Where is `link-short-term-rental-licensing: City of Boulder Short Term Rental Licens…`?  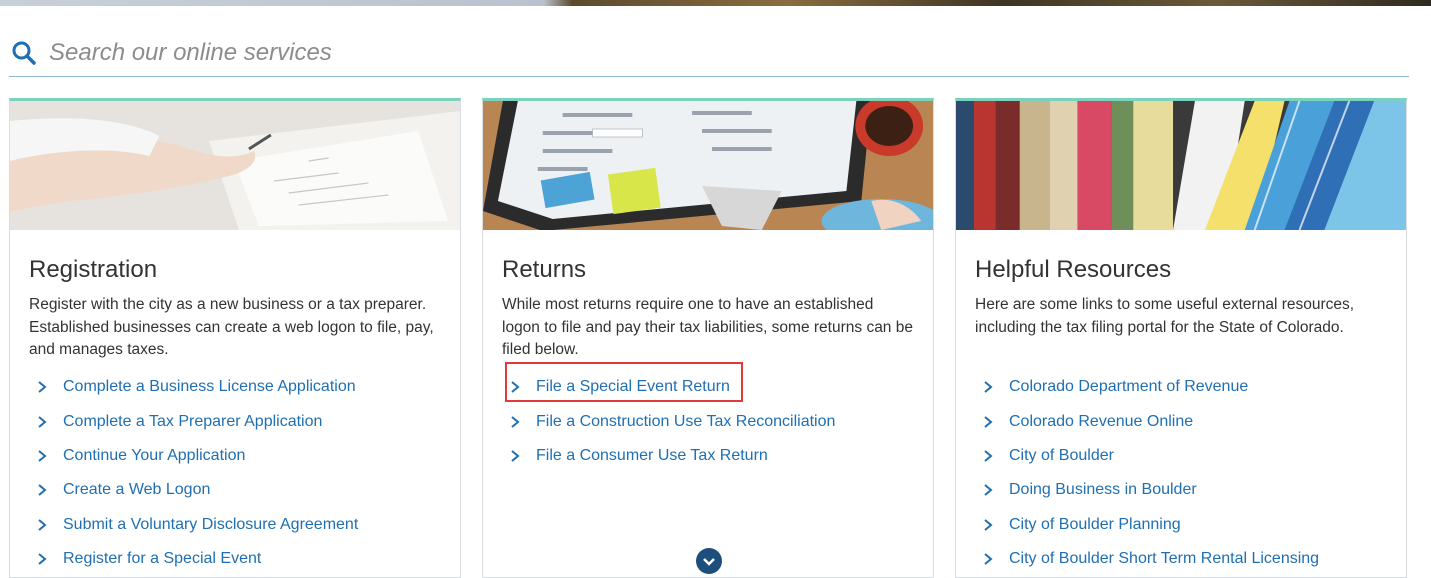 link-short-term-rental-licensing: City of Boulder Short Term Rental Licens… is located at coordinates (1164, 559).